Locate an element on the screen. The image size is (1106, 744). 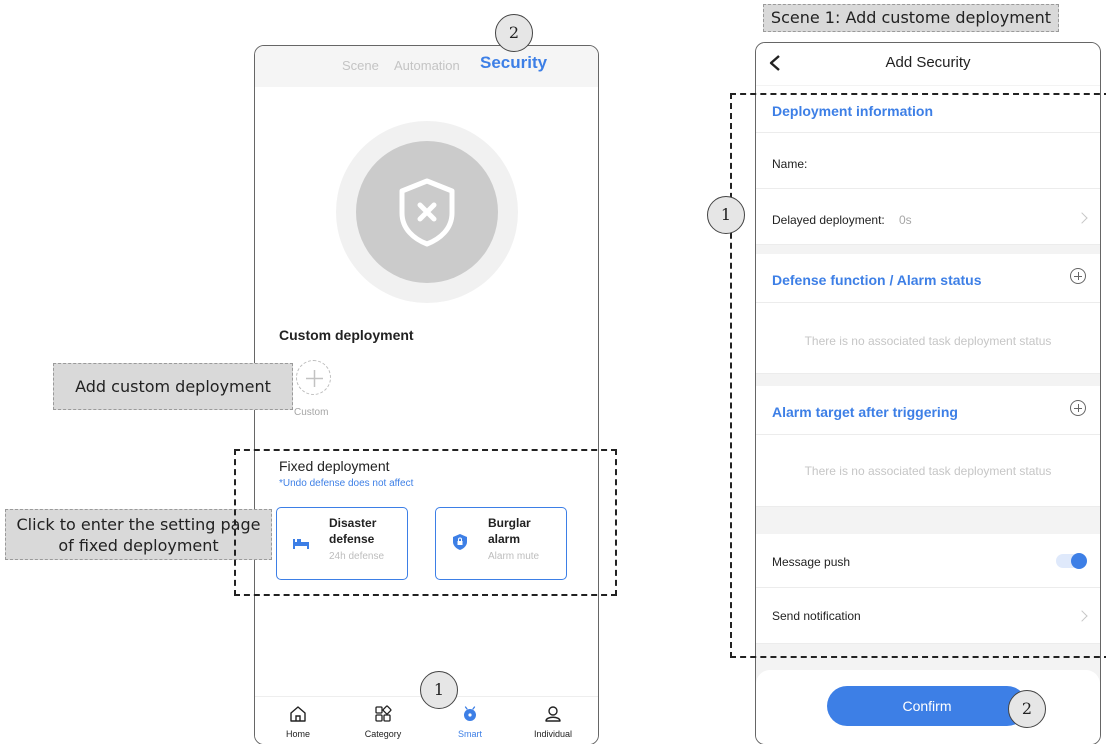
tabbar-smart-label: Smart is located at coordinates (469, 734).